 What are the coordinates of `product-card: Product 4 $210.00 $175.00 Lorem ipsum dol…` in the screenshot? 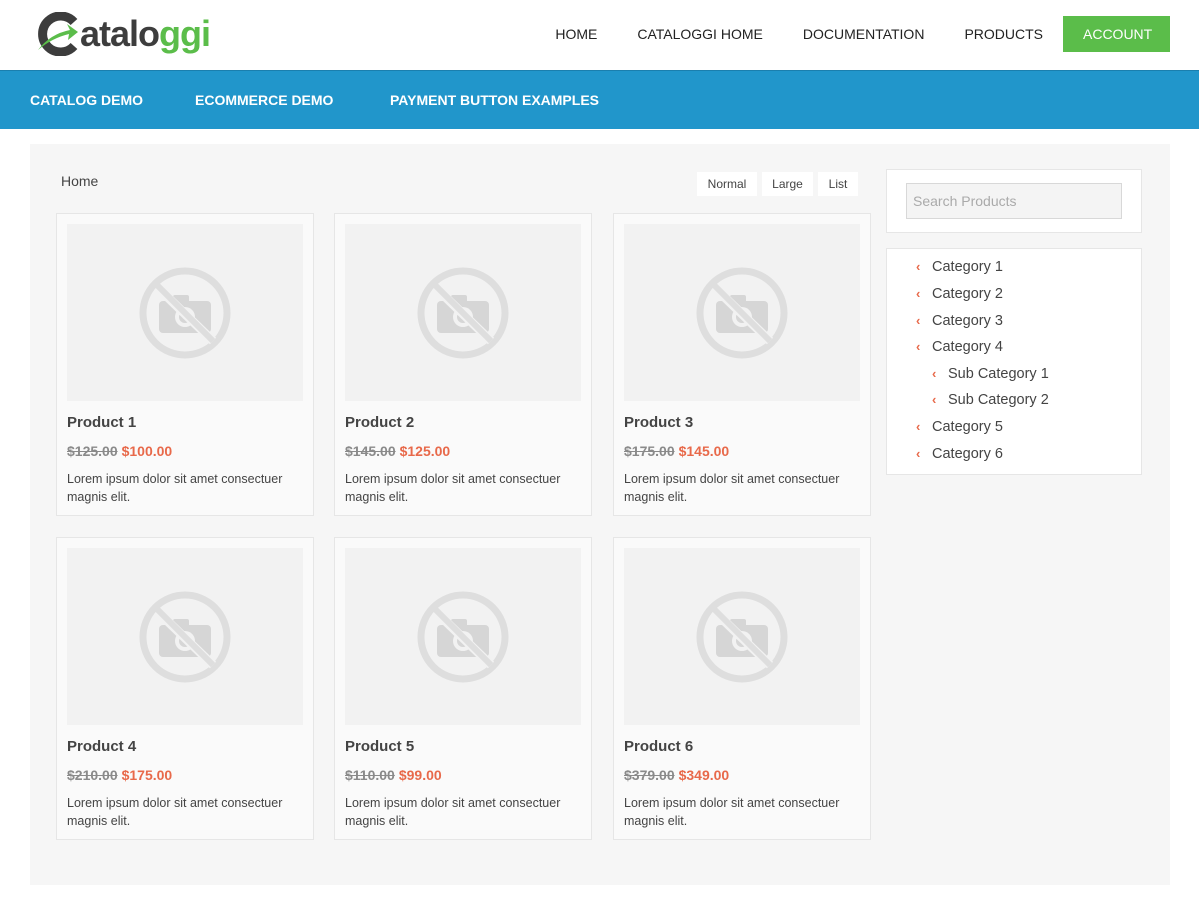 It's located at (185, 688).